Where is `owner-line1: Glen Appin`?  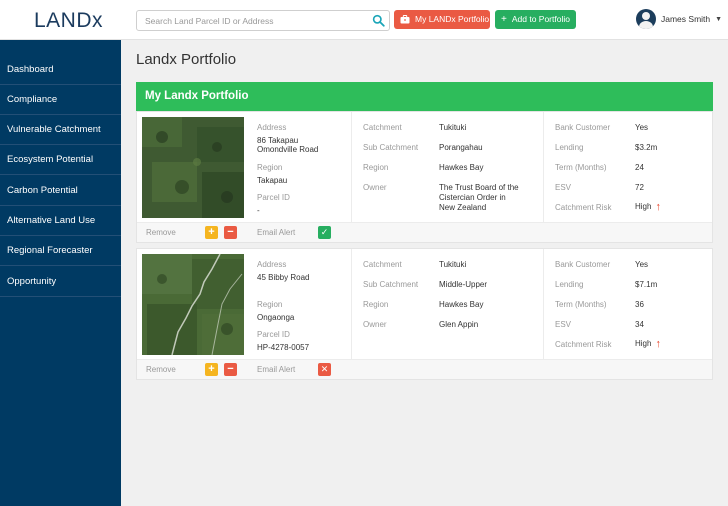
owner-line1: Glen Appin is located at coordinates (459, 324).